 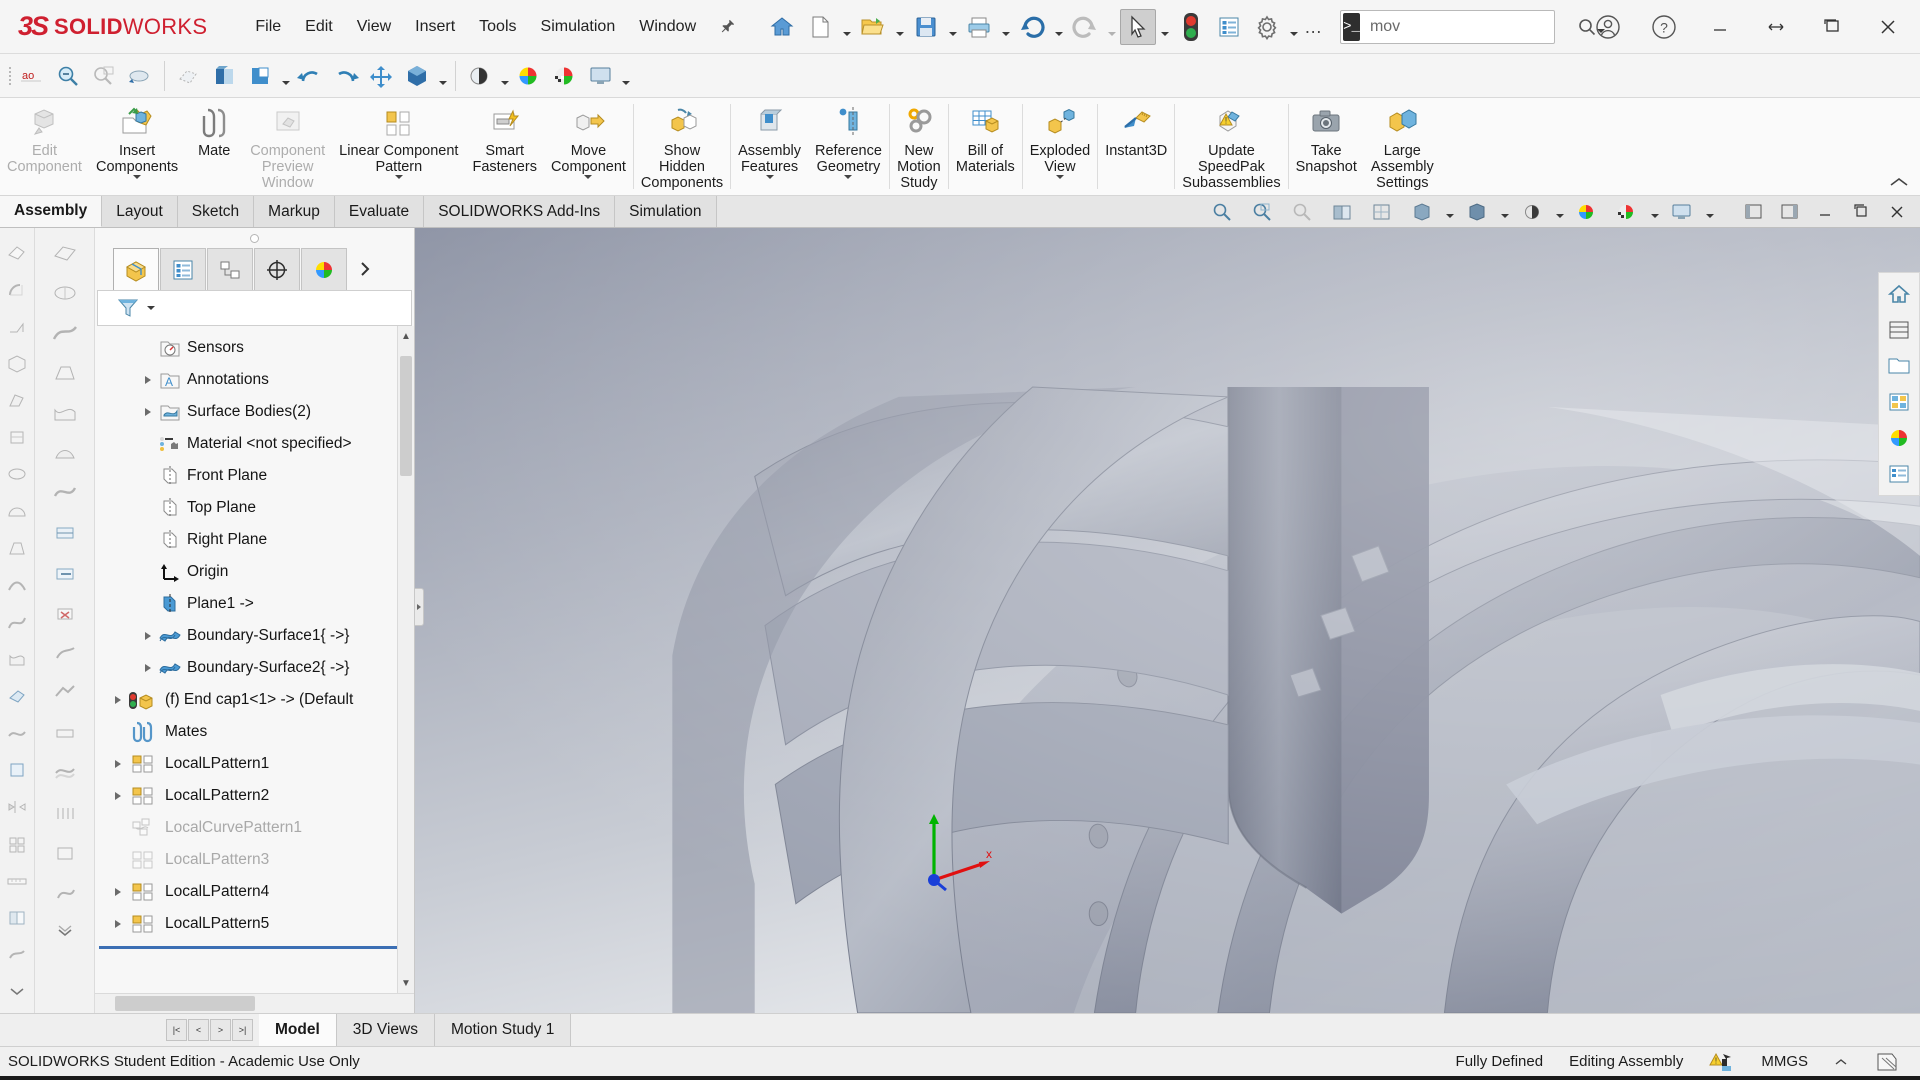 I want to click on options-dropdown, so click(x=1293, y=27).